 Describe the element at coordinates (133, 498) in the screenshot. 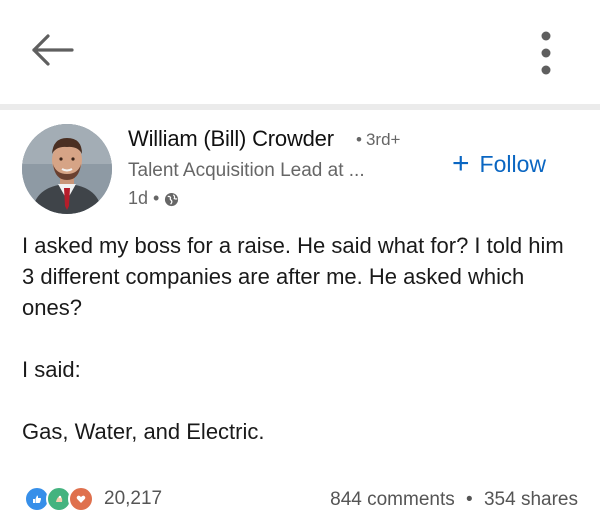

I see `reaction-count: 20,217` at that location.